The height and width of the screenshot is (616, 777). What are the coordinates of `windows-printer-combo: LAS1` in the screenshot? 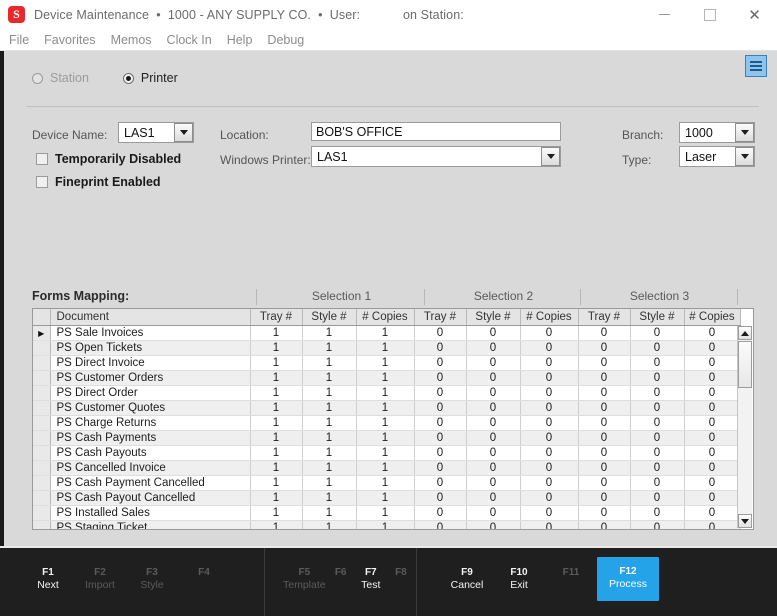 It's located at (436, 156).